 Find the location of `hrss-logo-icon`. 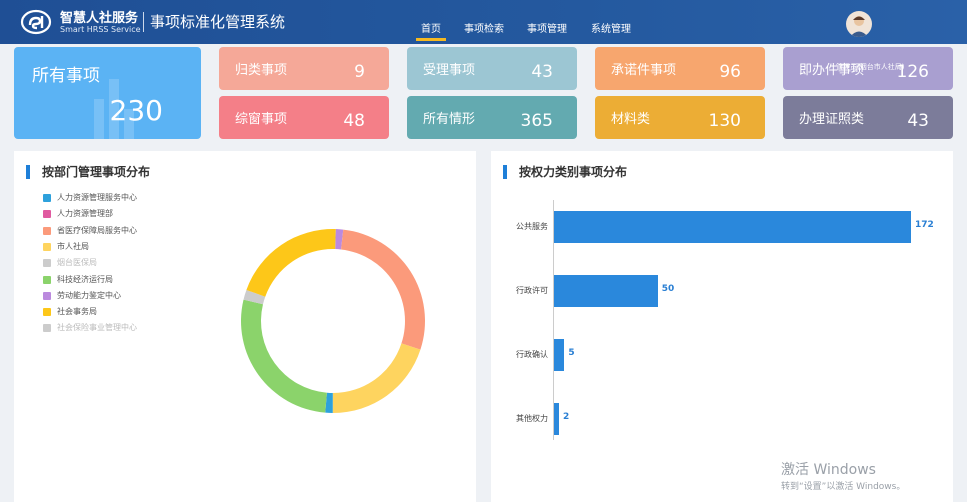

hrss-logo-icon is located at coordinates (36, 22).